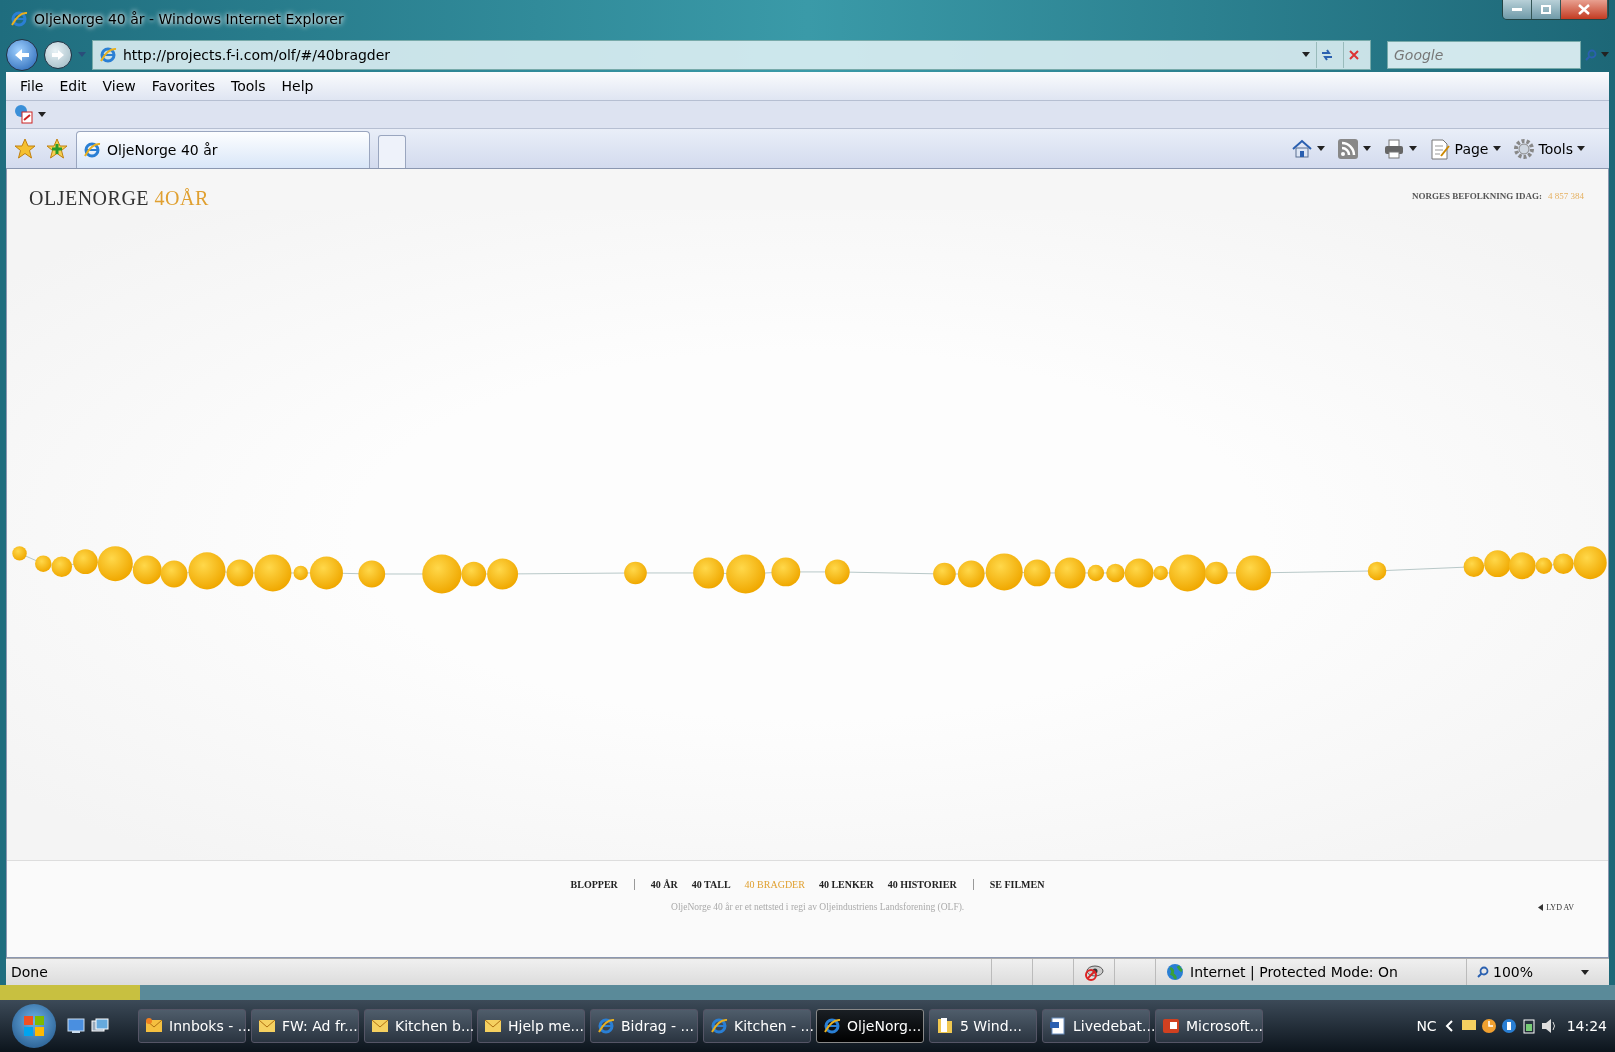 The width and height of the screenshot is (1615, 1052). Describe the element at coordinates (32, 86) in the screenshot. I see `menu-item: File` at that location.